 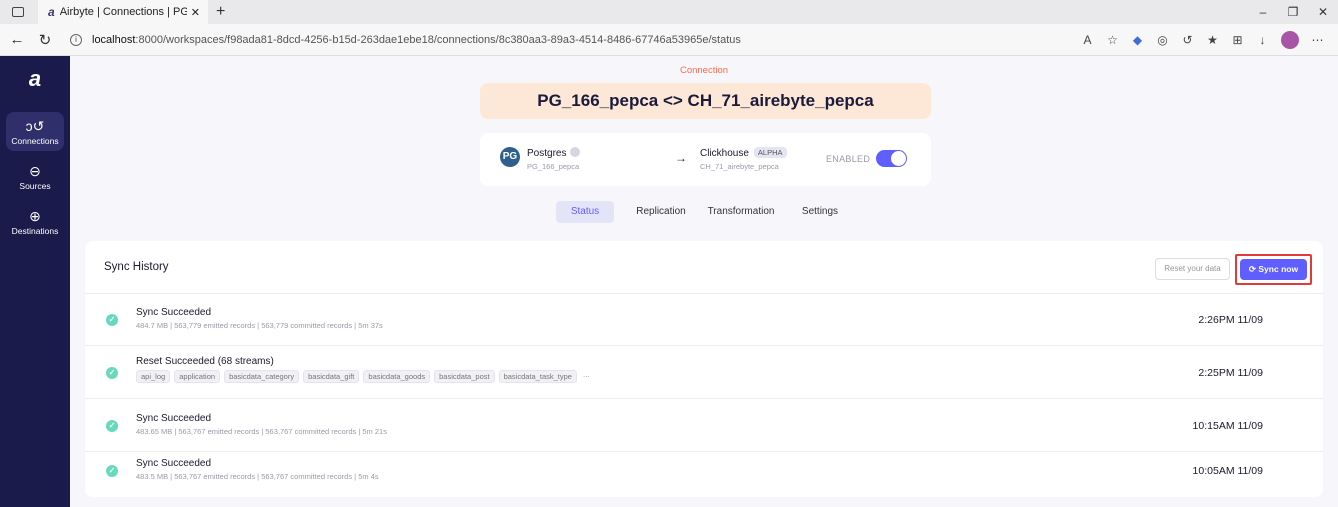 What do you see at coordinates (1323, 12) in the screenshot?
I see `window-close-icon: ✕` at bounding box center [1323, 12].